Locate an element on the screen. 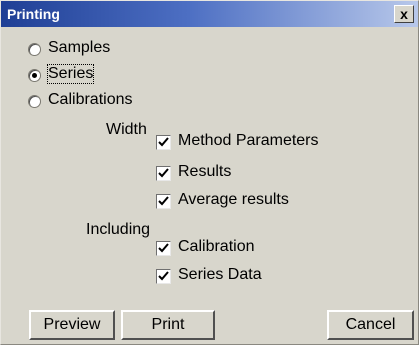  average-results-label: Average results is located at coordinates (233, 200).